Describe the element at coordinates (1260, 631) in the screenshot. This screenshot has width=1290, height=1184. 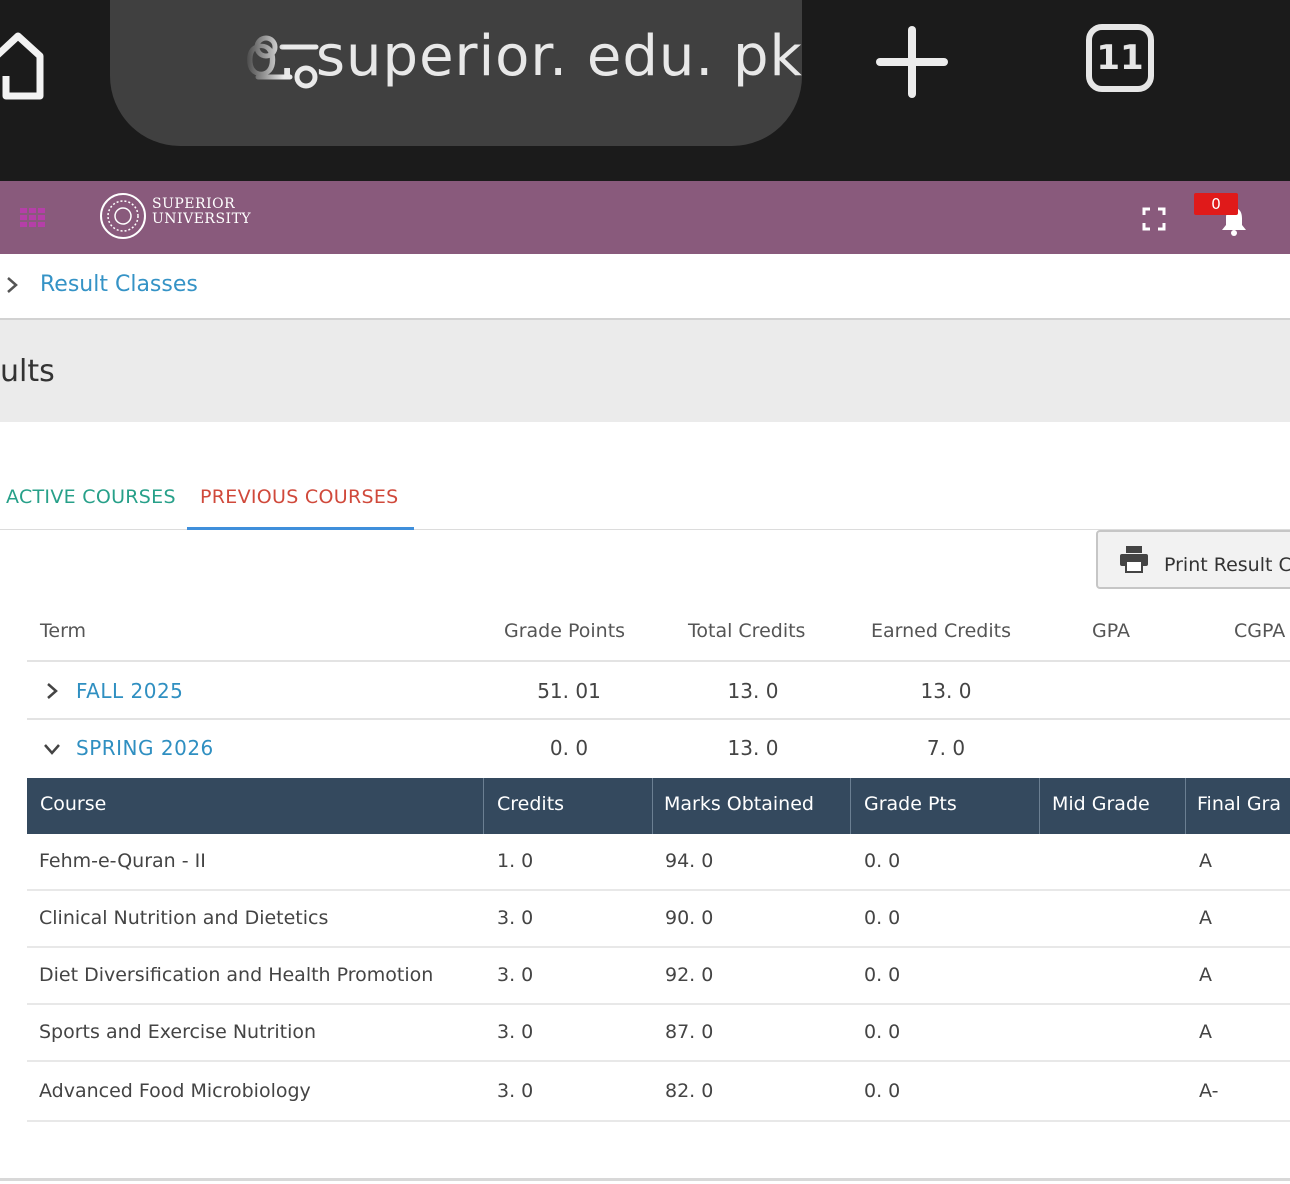
I see `column-header-cgpa: CGPA` at that location.